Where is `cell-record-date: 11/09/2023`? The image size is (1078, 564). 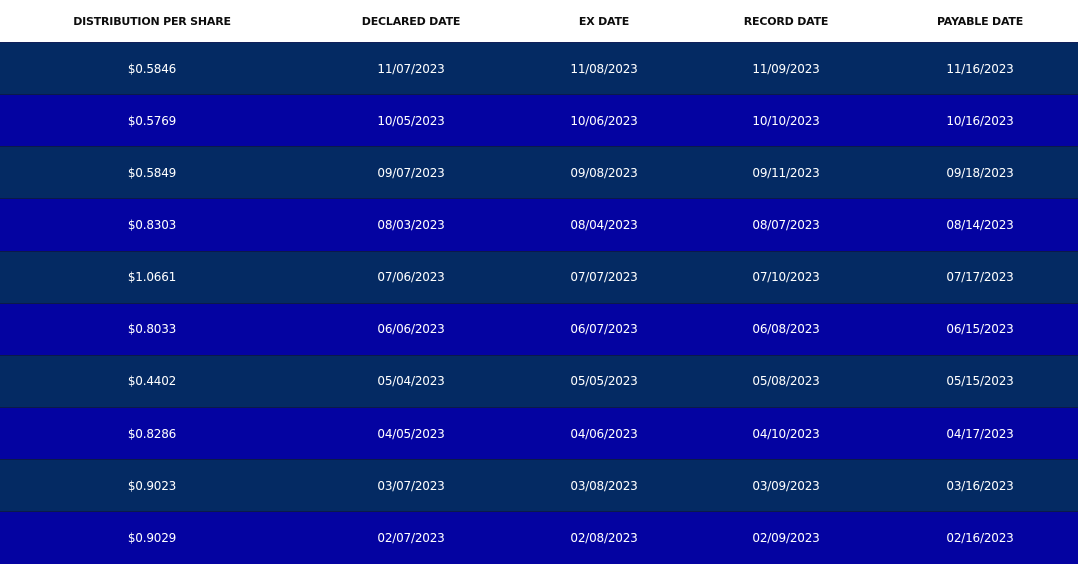 cell-record-date: 11/09/2023 is located at coordinates (786, 69).